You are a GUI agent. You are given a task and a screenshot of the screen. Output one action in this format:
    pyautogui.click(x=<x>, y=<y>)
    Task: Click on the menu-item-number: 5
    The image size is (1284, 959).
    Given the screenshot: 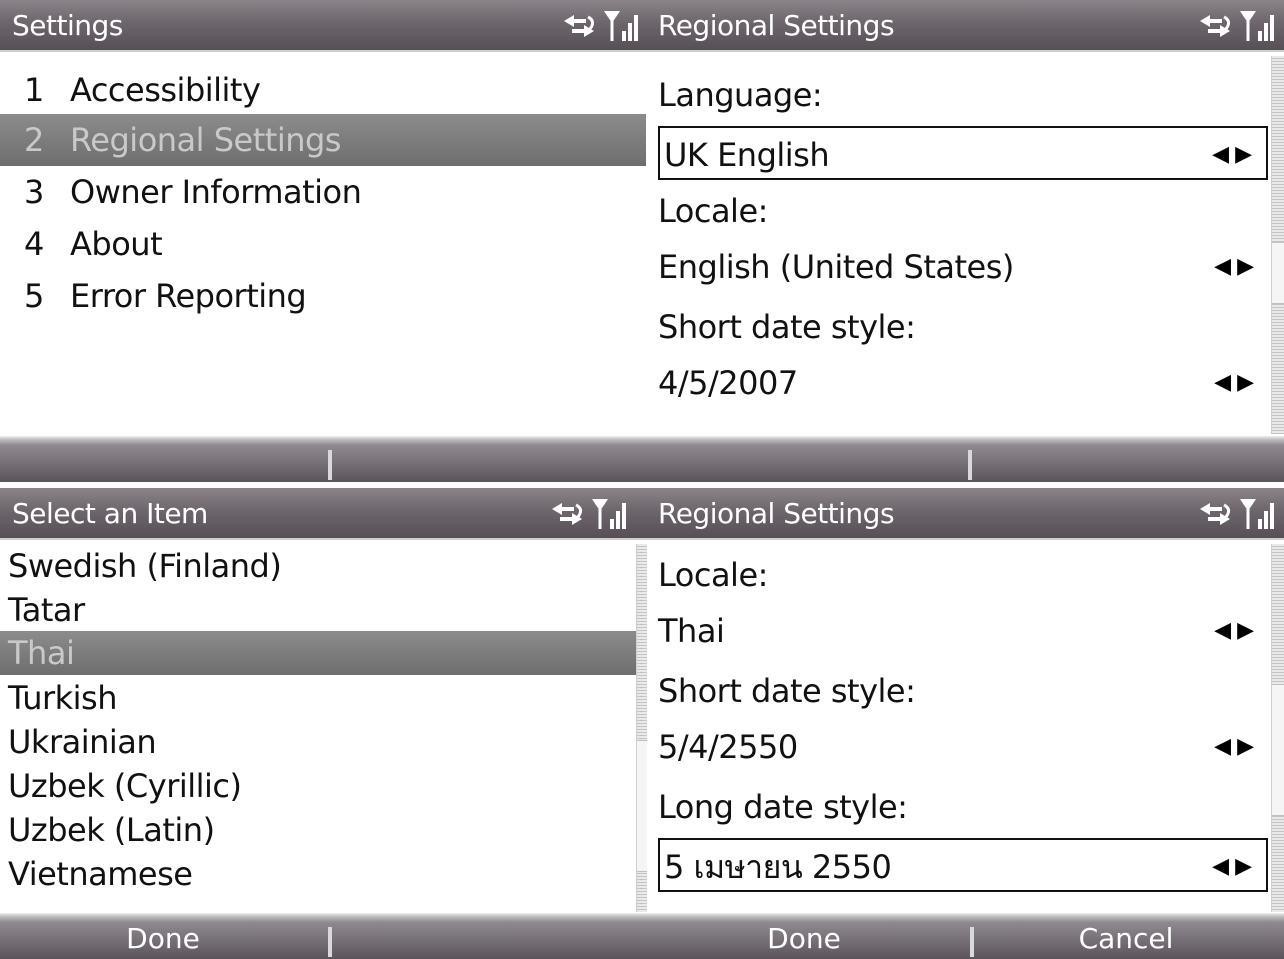 What is the action you would take?
    pyautogui.click(x=34, y=296)
    